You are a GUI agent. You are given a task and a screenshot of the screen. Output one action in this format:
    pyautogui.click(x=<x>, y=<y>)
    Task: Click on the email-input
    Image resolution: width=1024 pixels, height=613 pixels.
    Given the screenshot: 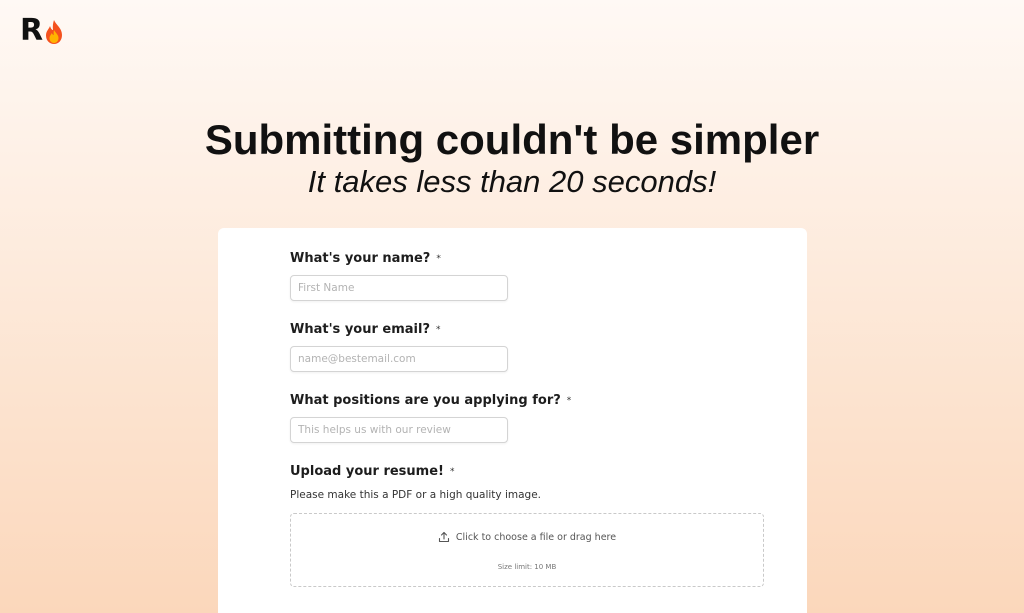 What is the action you would take?
    pyautogui.click(x=399, y=359)
    